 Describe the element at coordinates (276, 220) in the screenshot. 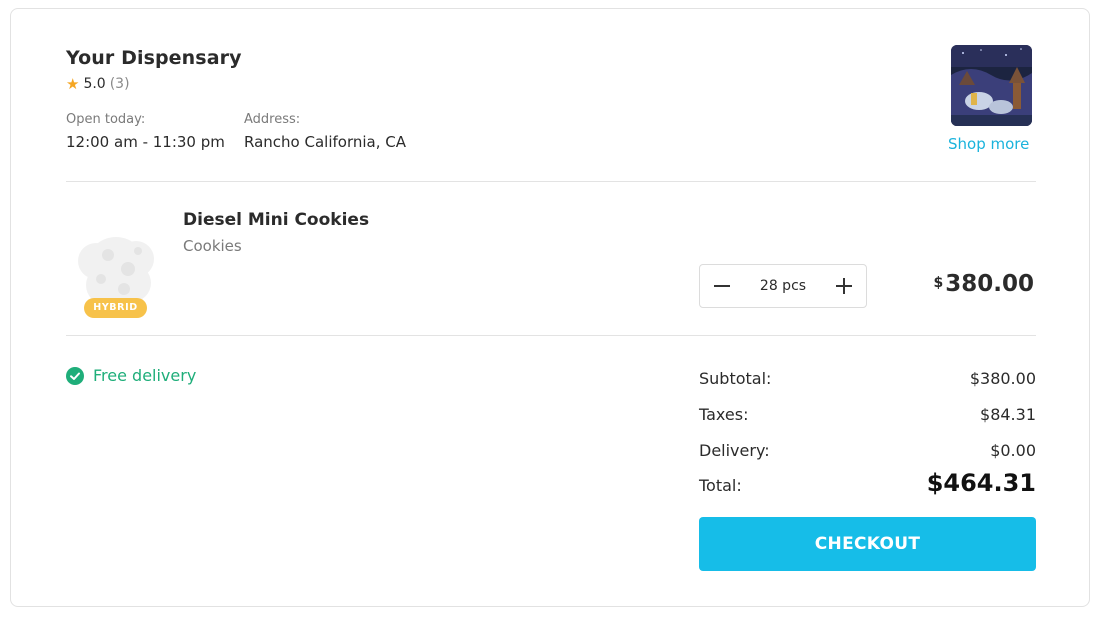

I see `product-name: Diesel Mini Cookies` at that location.